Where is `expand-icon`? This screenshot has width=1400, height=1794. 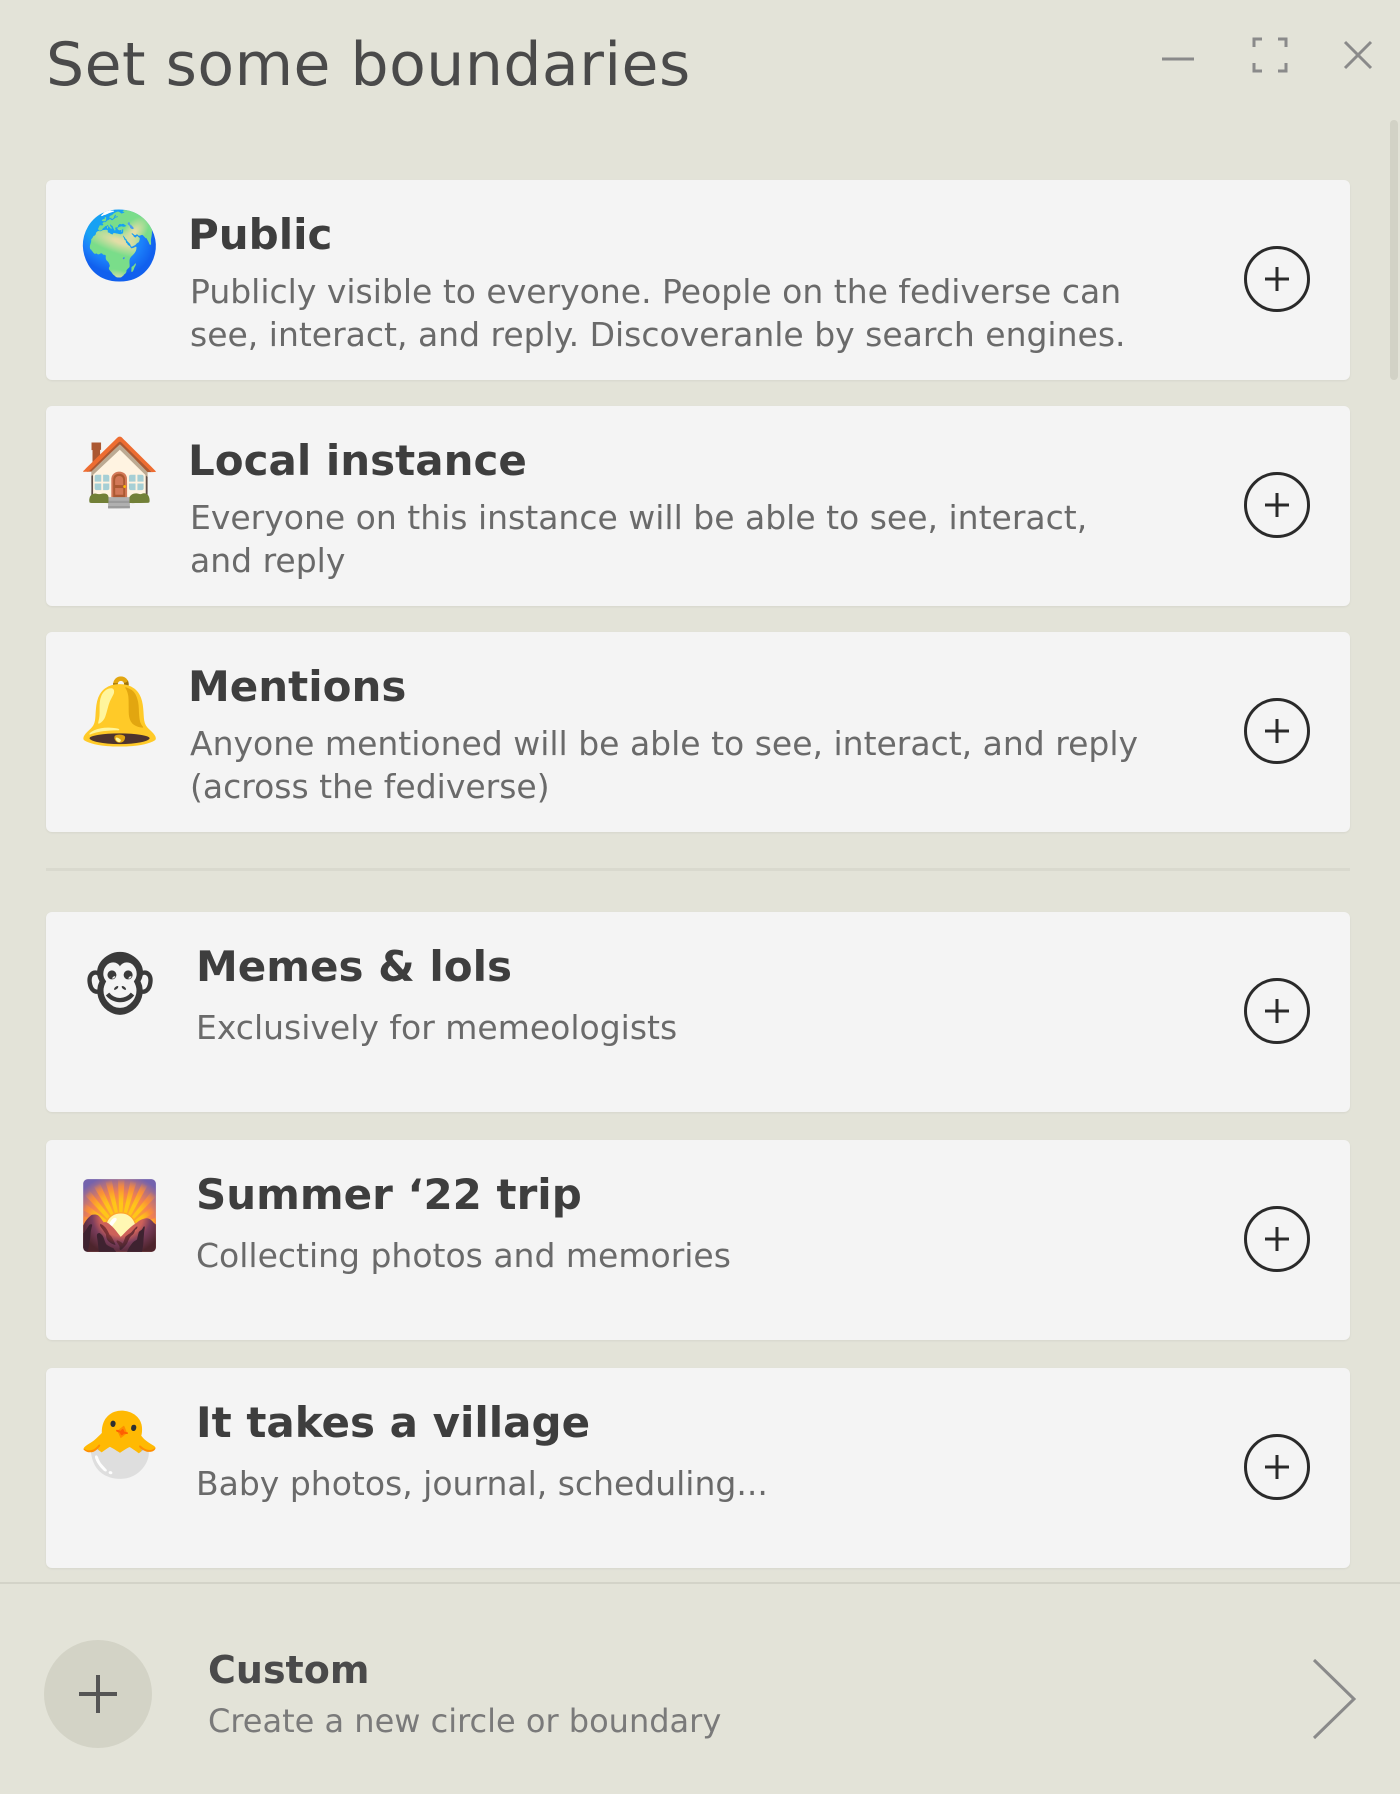 expand-icon is located at coordinates (1270, 55).